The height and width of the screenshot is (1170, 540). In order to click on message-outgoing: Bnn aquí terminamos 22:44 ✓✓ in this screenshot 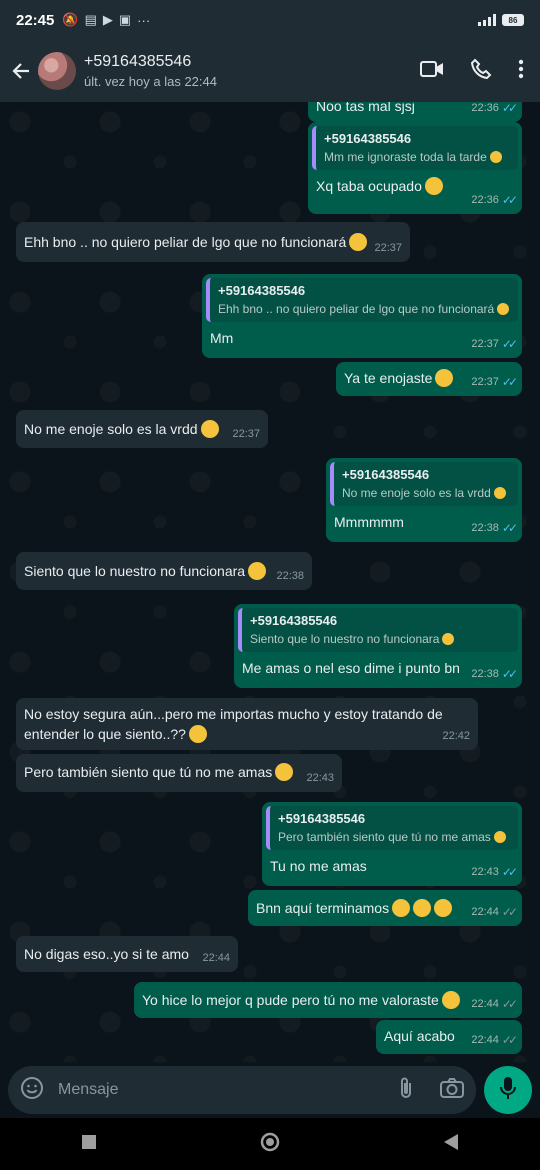, I will do `click(385, 908)`.